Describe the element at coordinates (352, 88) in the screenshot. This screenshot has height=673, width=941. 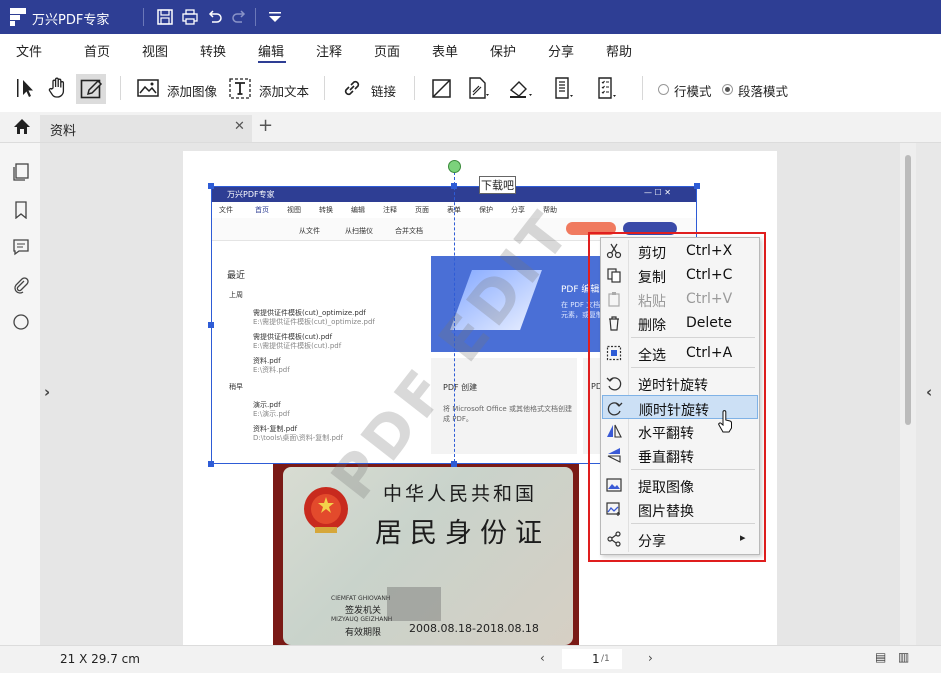
I see `link-icon` at that location.